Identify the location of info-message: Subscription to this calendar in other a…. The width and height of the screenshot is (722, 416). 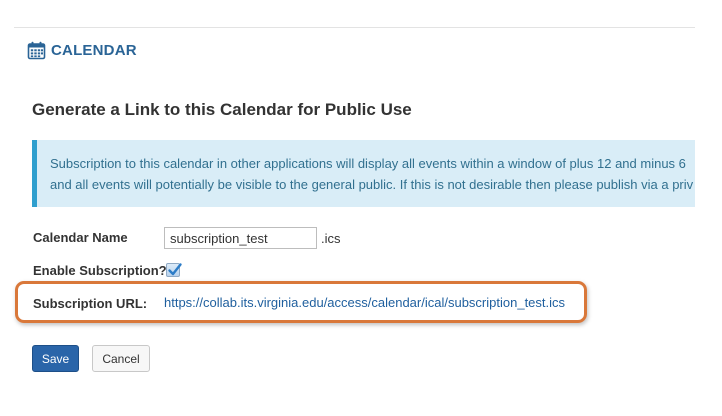
(372, 174).